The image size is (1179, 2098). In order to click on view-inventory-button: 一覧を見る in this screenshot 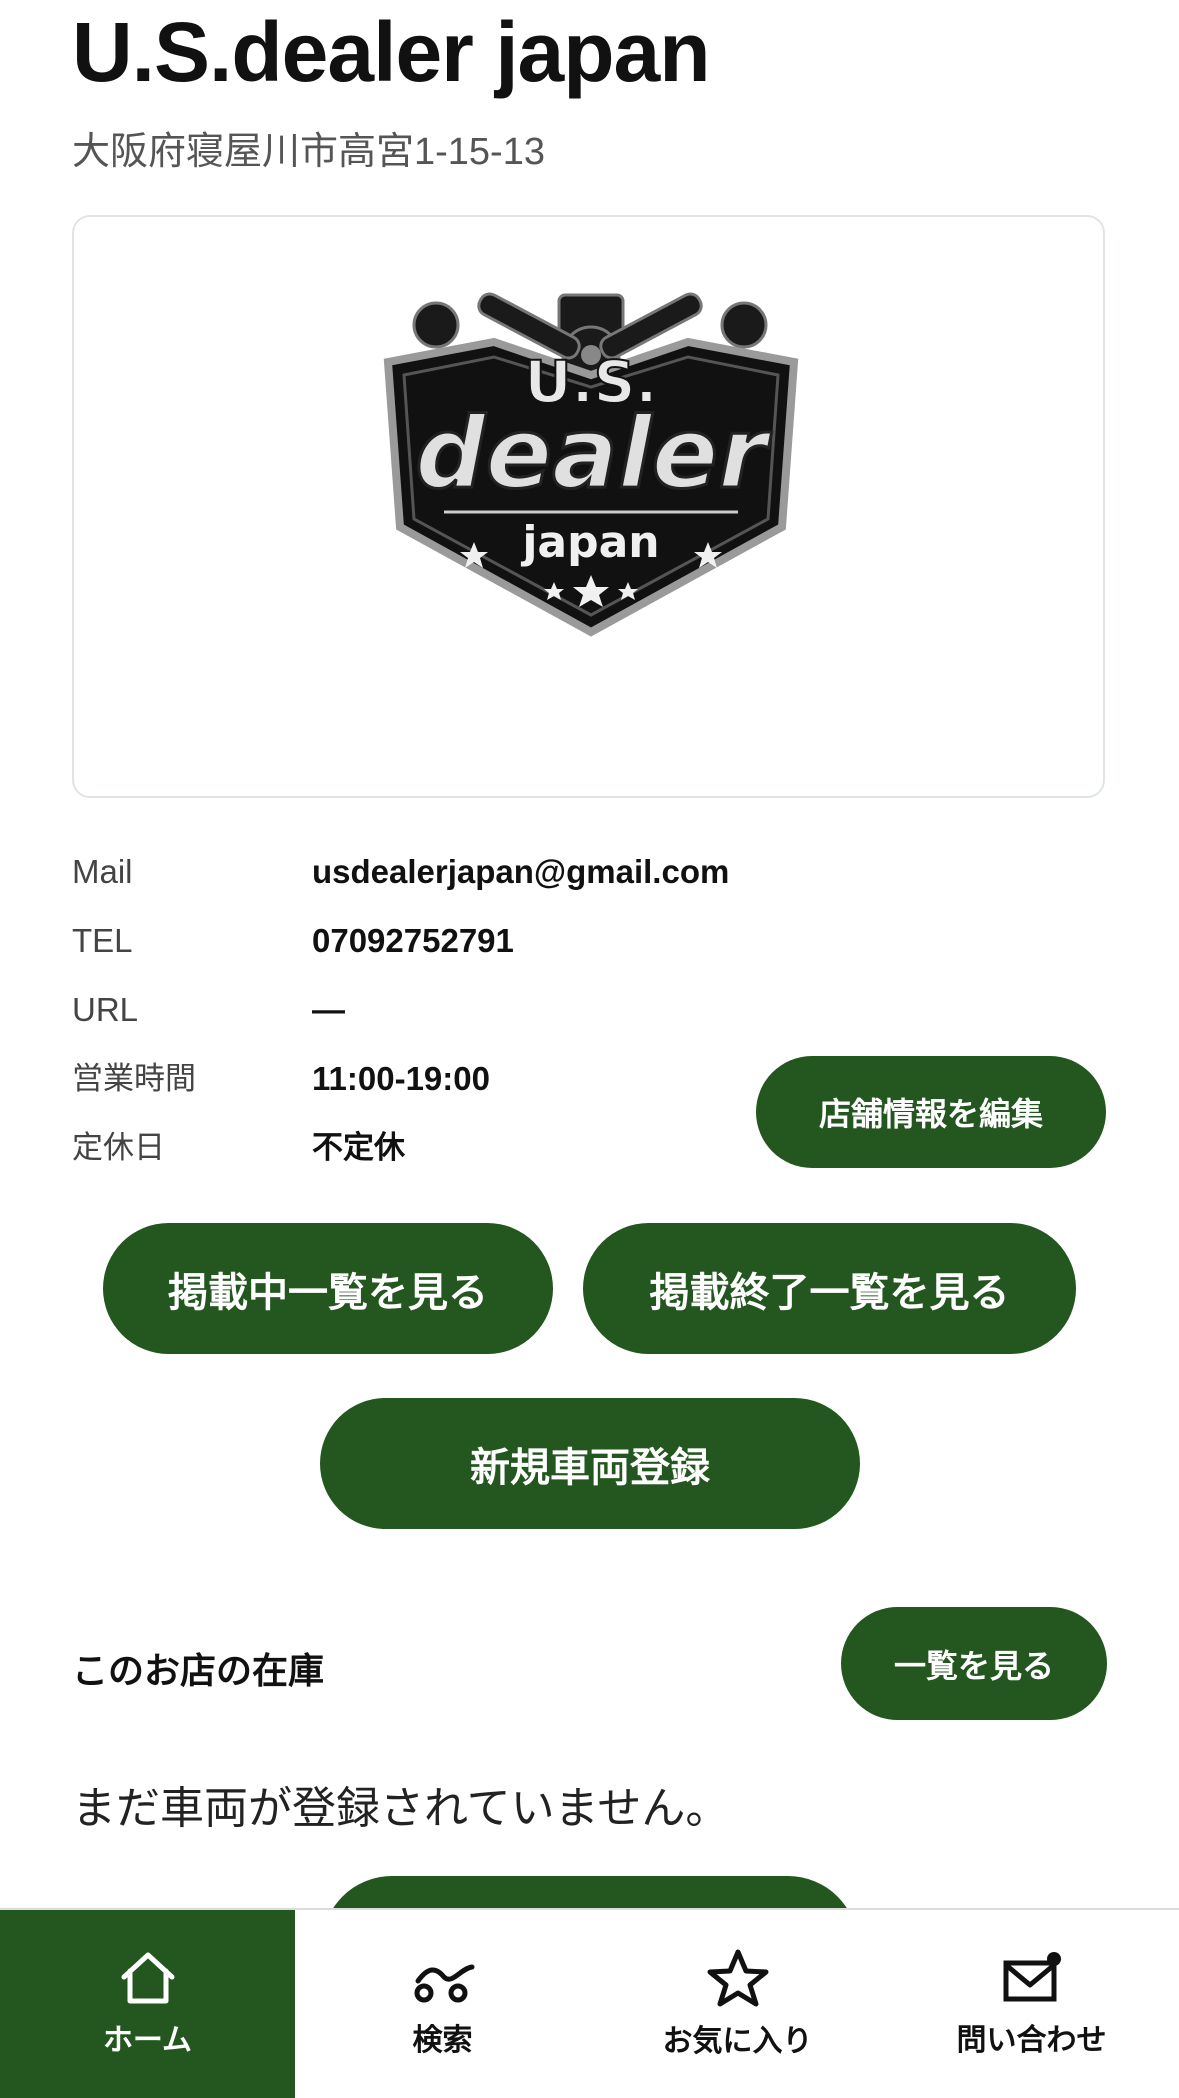, I will do `click(974, 1663)`.